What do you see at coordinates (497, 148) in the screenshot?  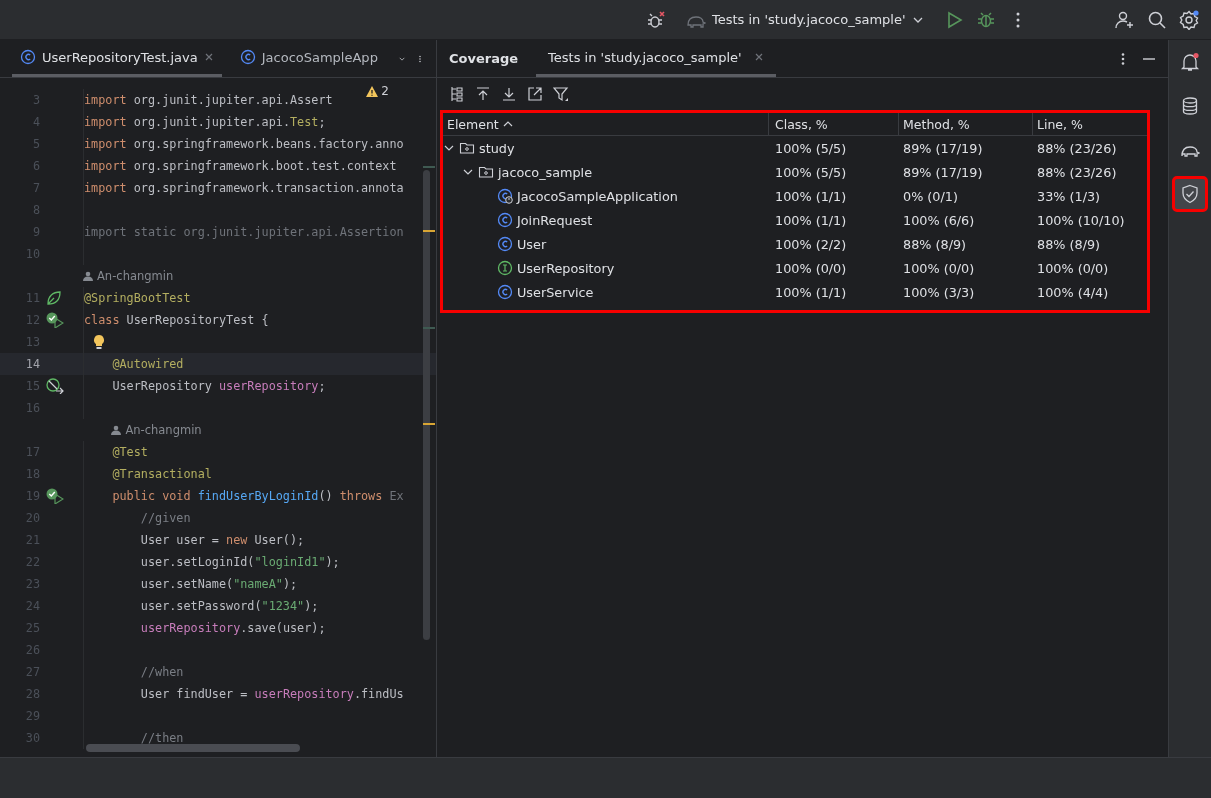 I see `element-name: study` at bounding box center [497, 148].